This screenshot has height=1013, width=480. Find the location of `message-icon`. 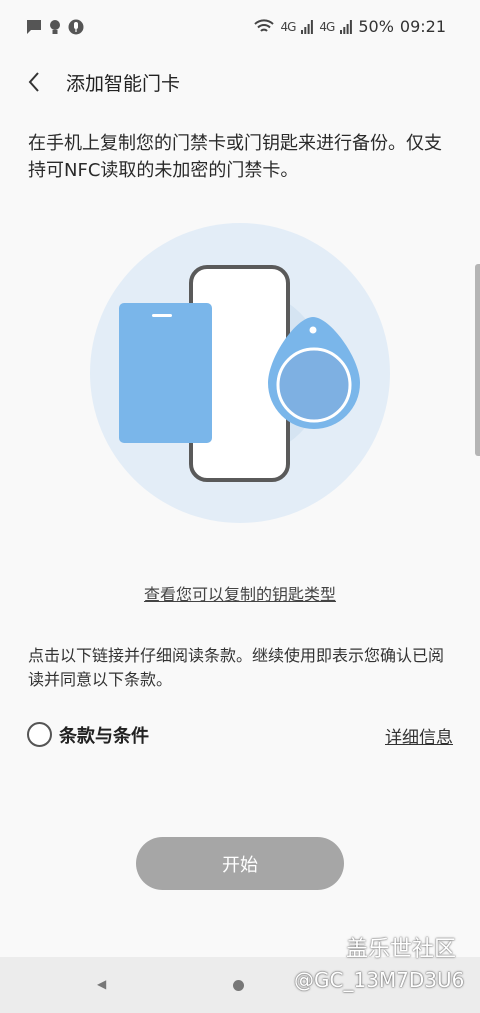

message-icon is located at coordinates (34, 27).